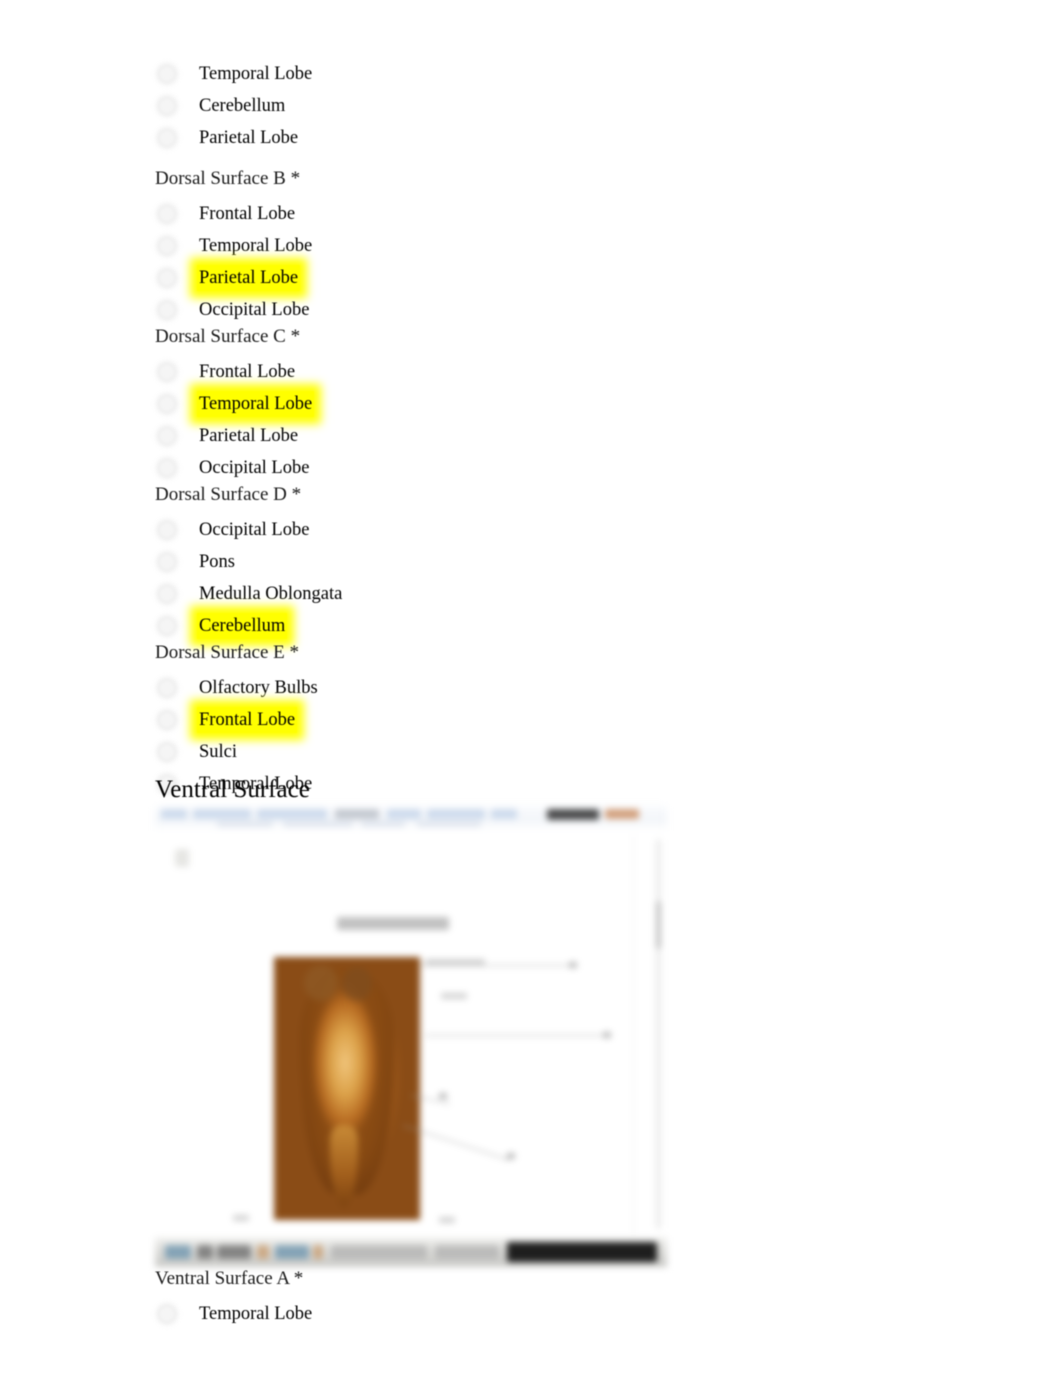 Image resolution: width=1062 pixels, height=1377 pixels. I want to click on option-row-selected: Cerebellum, so click(505, 626).